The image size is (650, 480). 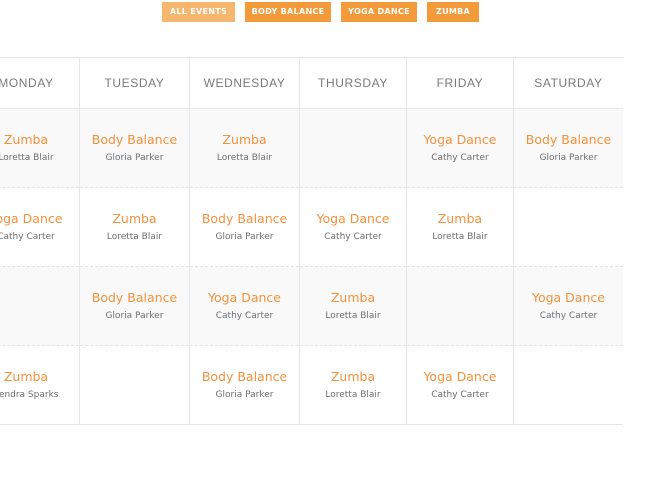 What do you see at coordinates (40, 83) in the screenshot?
I see `day-header-monday: MONDAY` at bounding box center [40, 83].